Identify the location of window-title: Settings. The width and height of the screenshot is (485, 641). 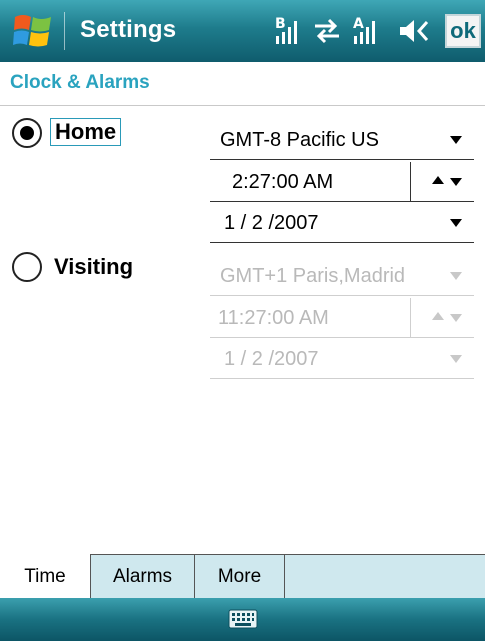
(128, 29).